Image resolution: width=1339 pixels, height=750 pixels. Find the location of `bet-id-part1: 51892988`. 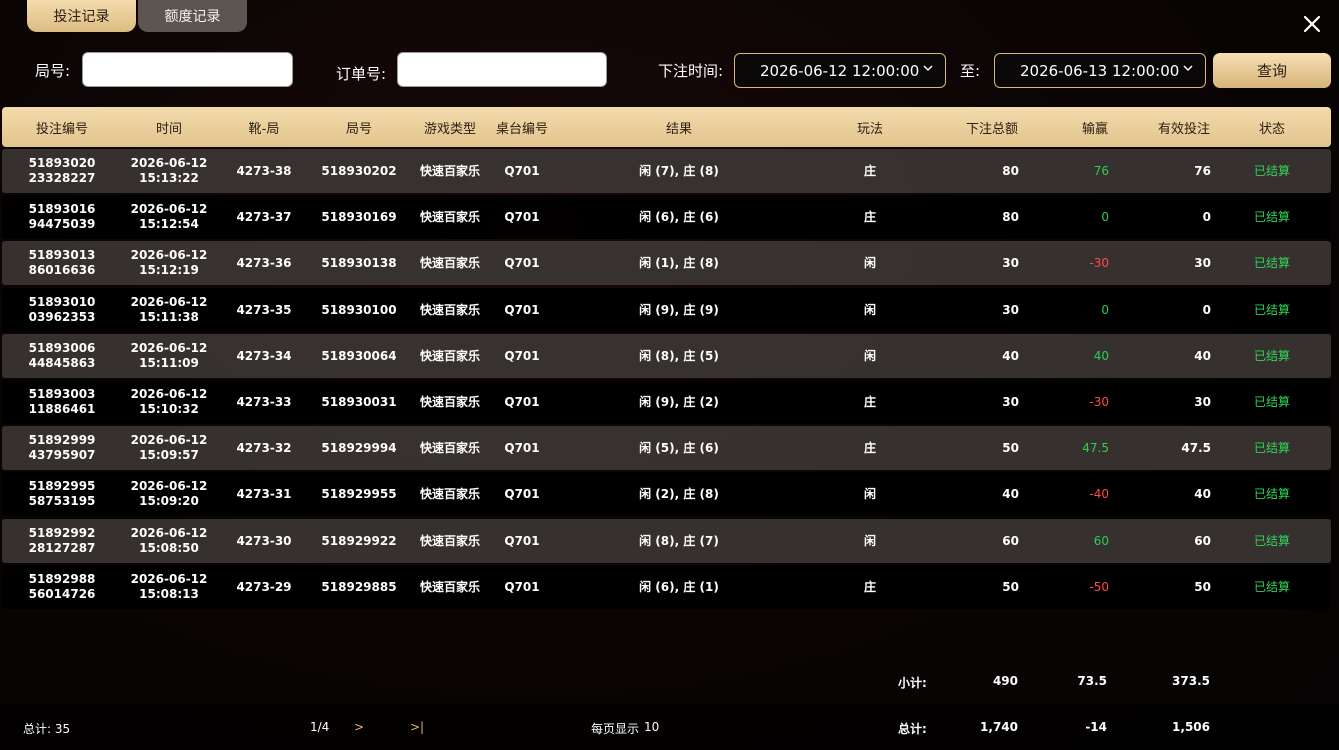

bet-id-part1: 51892988 is located at coordinates (62, 579).